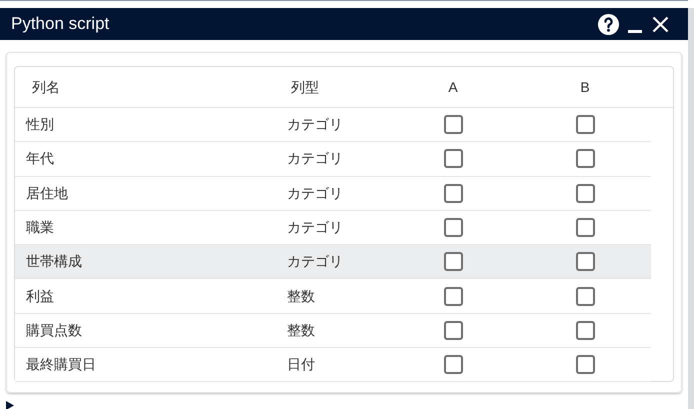 This screenshot has height=409, width=694. I want to click on column-header: B, so click(585, 87).